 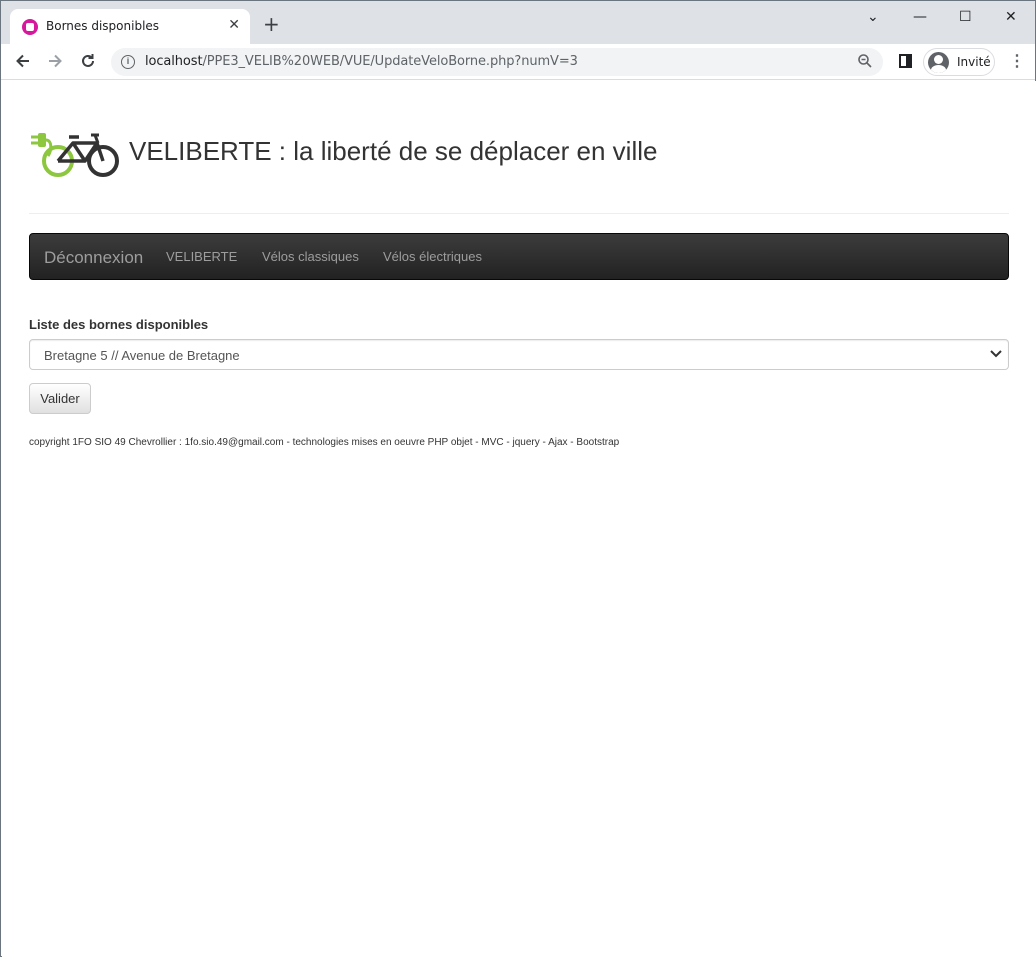 I want to click on stations-select: Bretagne 5 // Avenue de Bretagne, so click(x=519, y=354).